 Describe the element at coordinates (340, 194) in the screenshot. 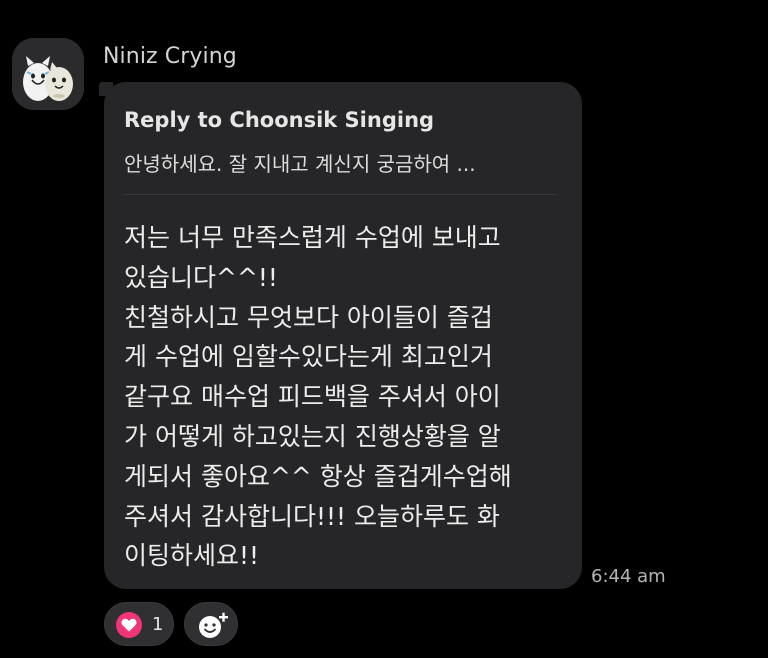

I see `reply-divider` at that location.